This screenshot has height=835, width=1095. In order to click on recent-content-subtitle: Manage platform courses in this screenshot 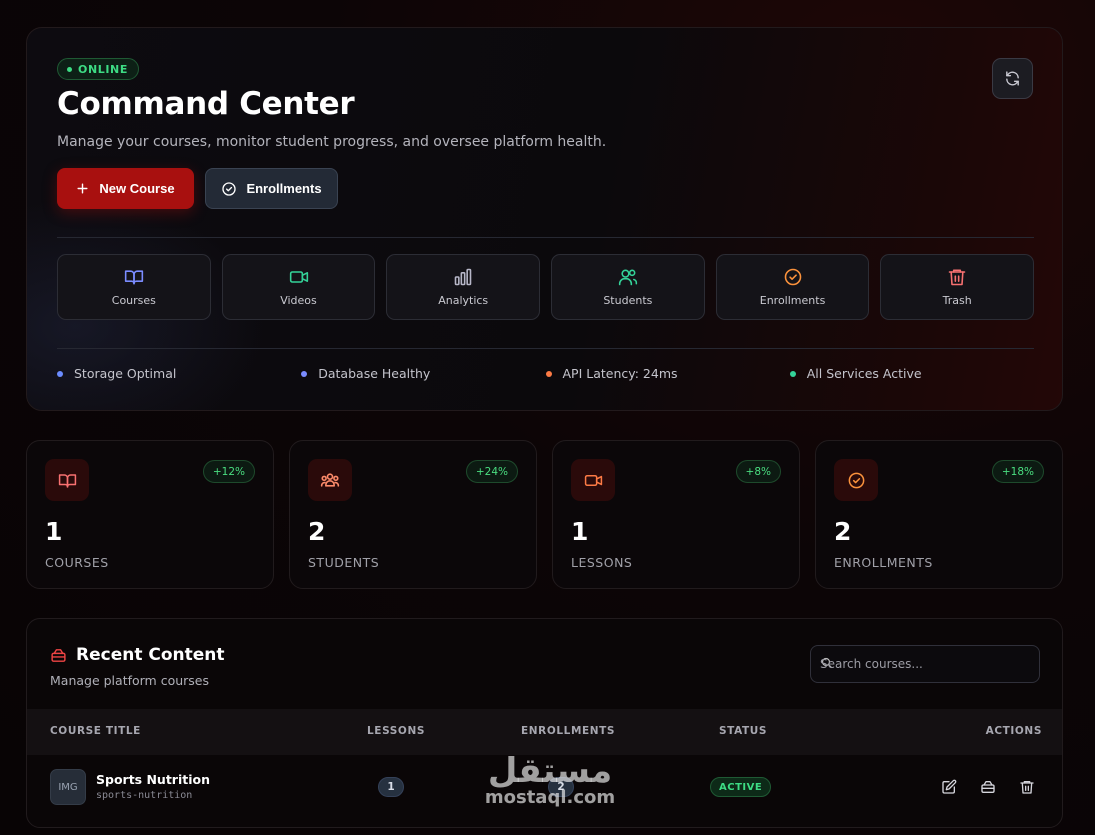, I will do `click(130, 680)`.